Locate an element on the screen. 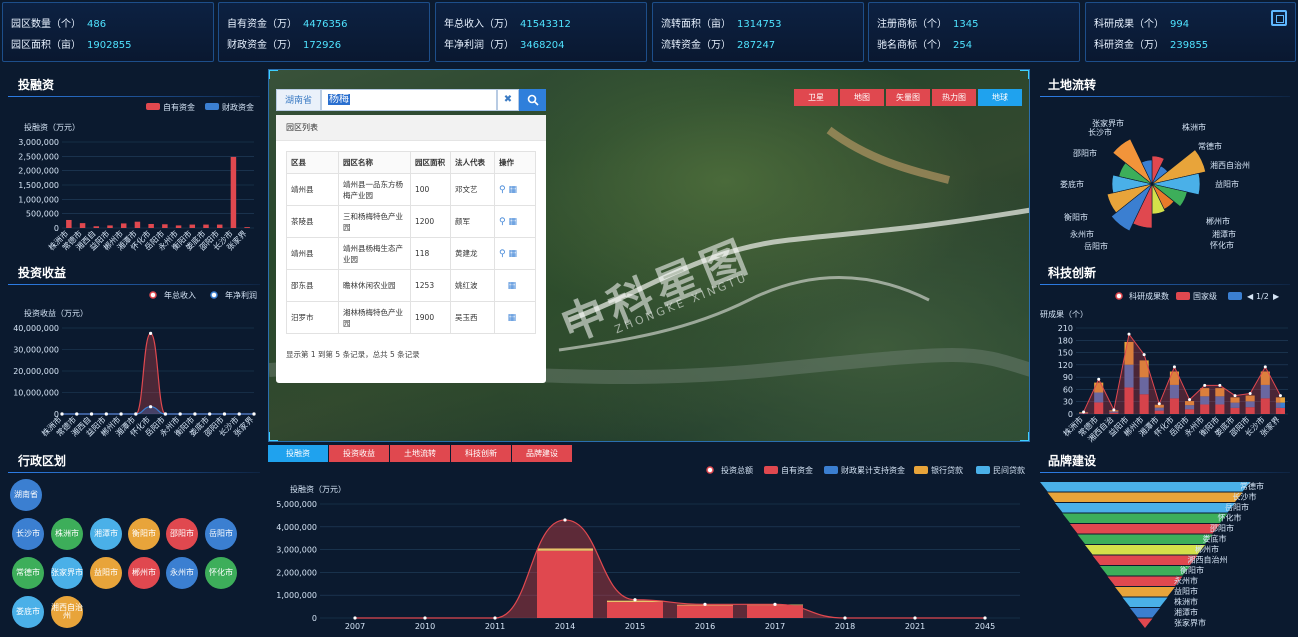  axis-label: 研成果（个） is located at coordinates (1064, 314).